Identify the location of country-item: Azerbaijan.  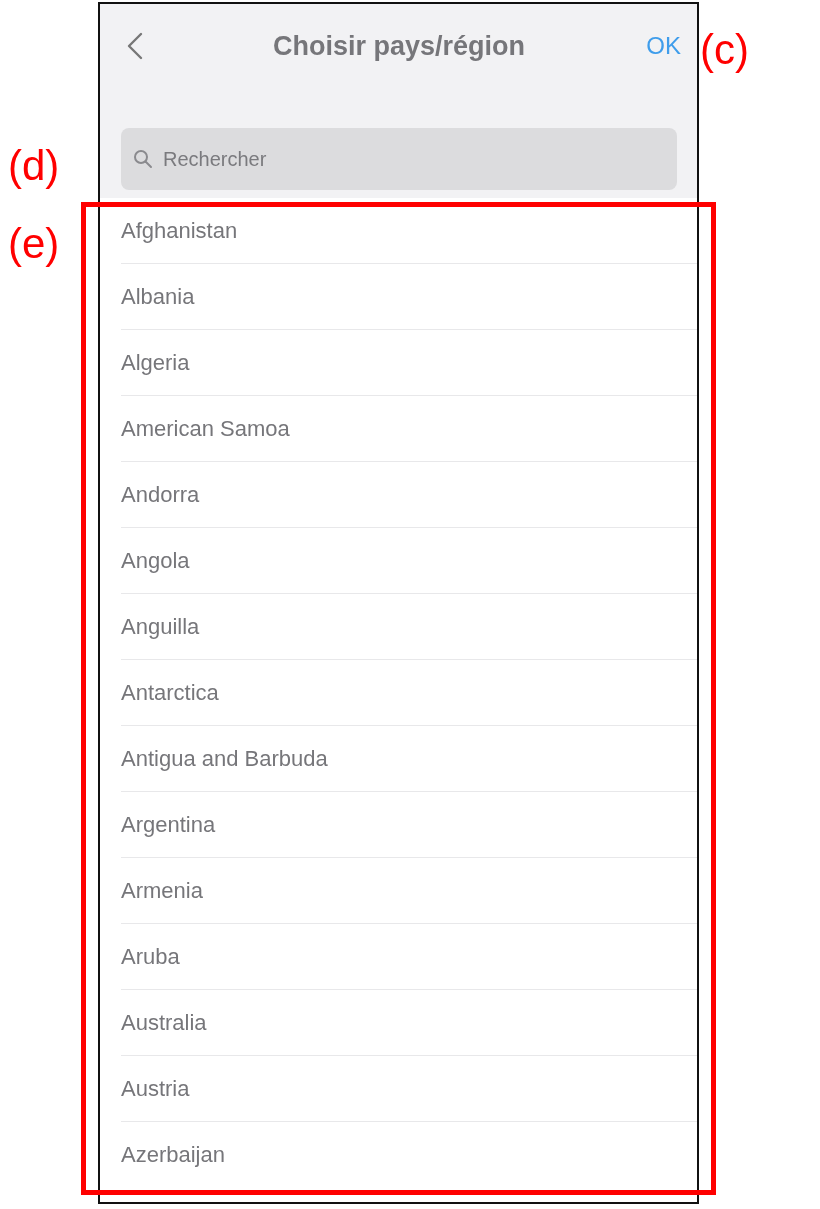
(409, 1155).